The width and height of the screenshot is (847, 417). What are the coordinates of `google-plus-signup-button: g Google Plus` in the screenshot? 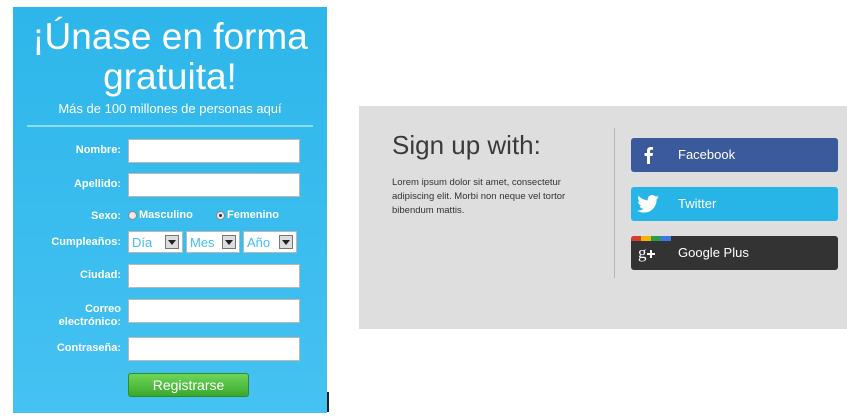 It's located at (734, 253).